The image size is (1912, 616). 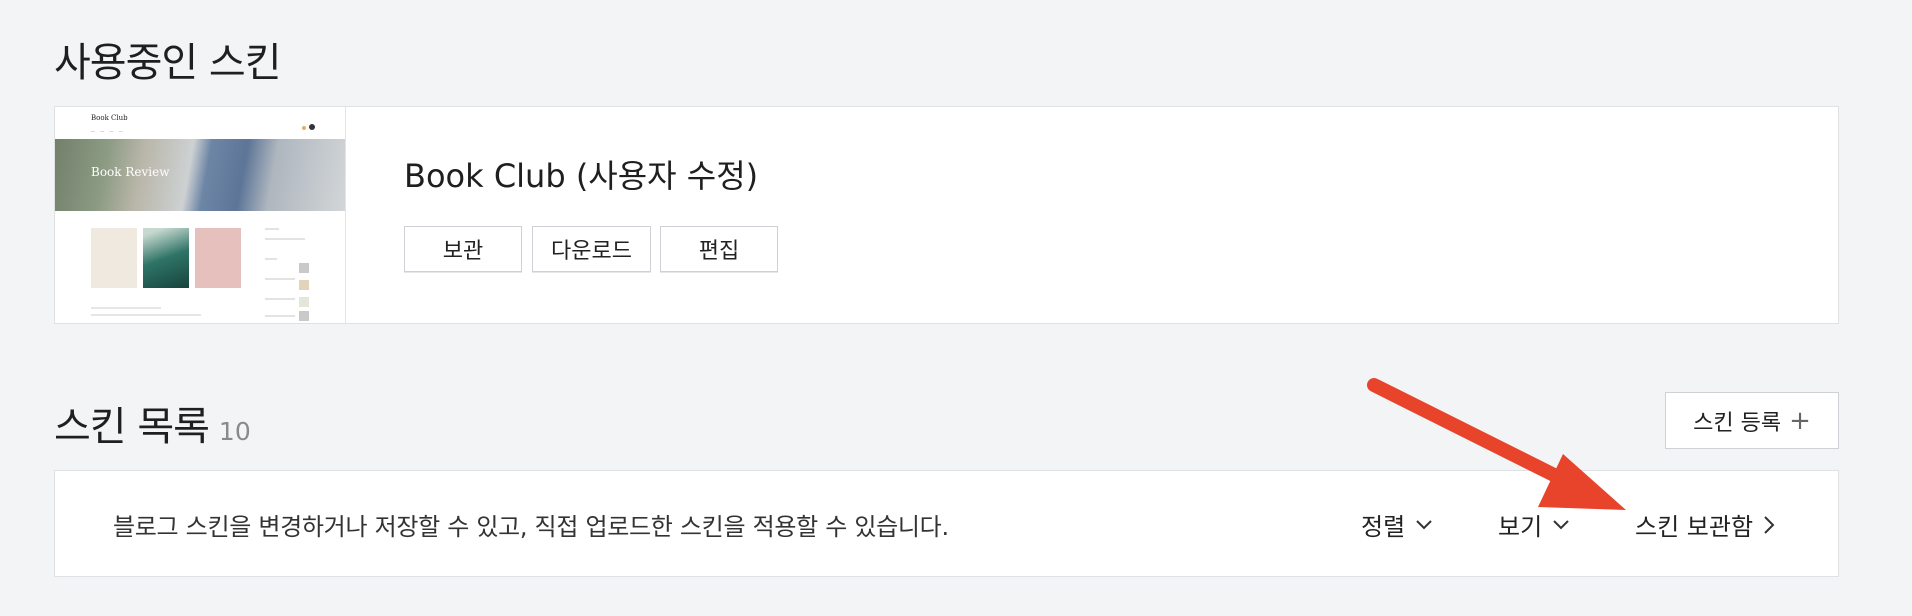 I want to click on edit-button: 편집, so click(x=719, y=249).